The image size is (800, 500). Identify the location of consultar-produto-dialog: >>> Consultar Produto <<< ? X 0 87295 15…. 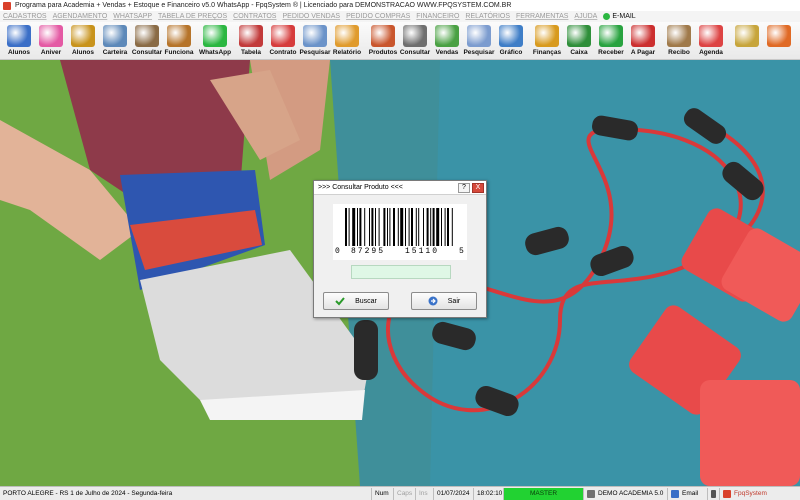
(400, 249).